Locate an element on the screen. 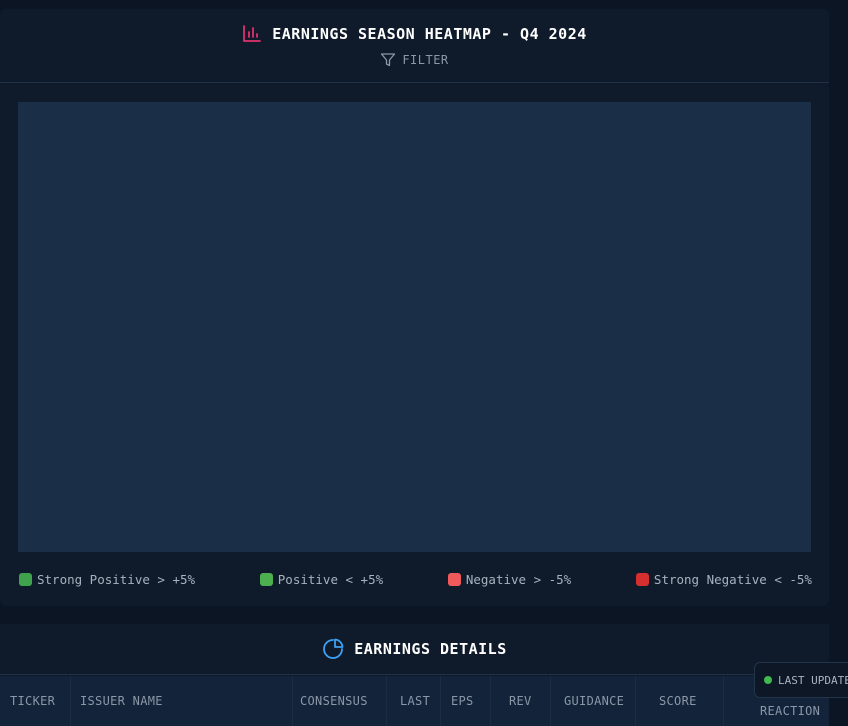 The image size is (848, 726). legend-item-positive: Positive < +5% is located at coordinates (321, 579).